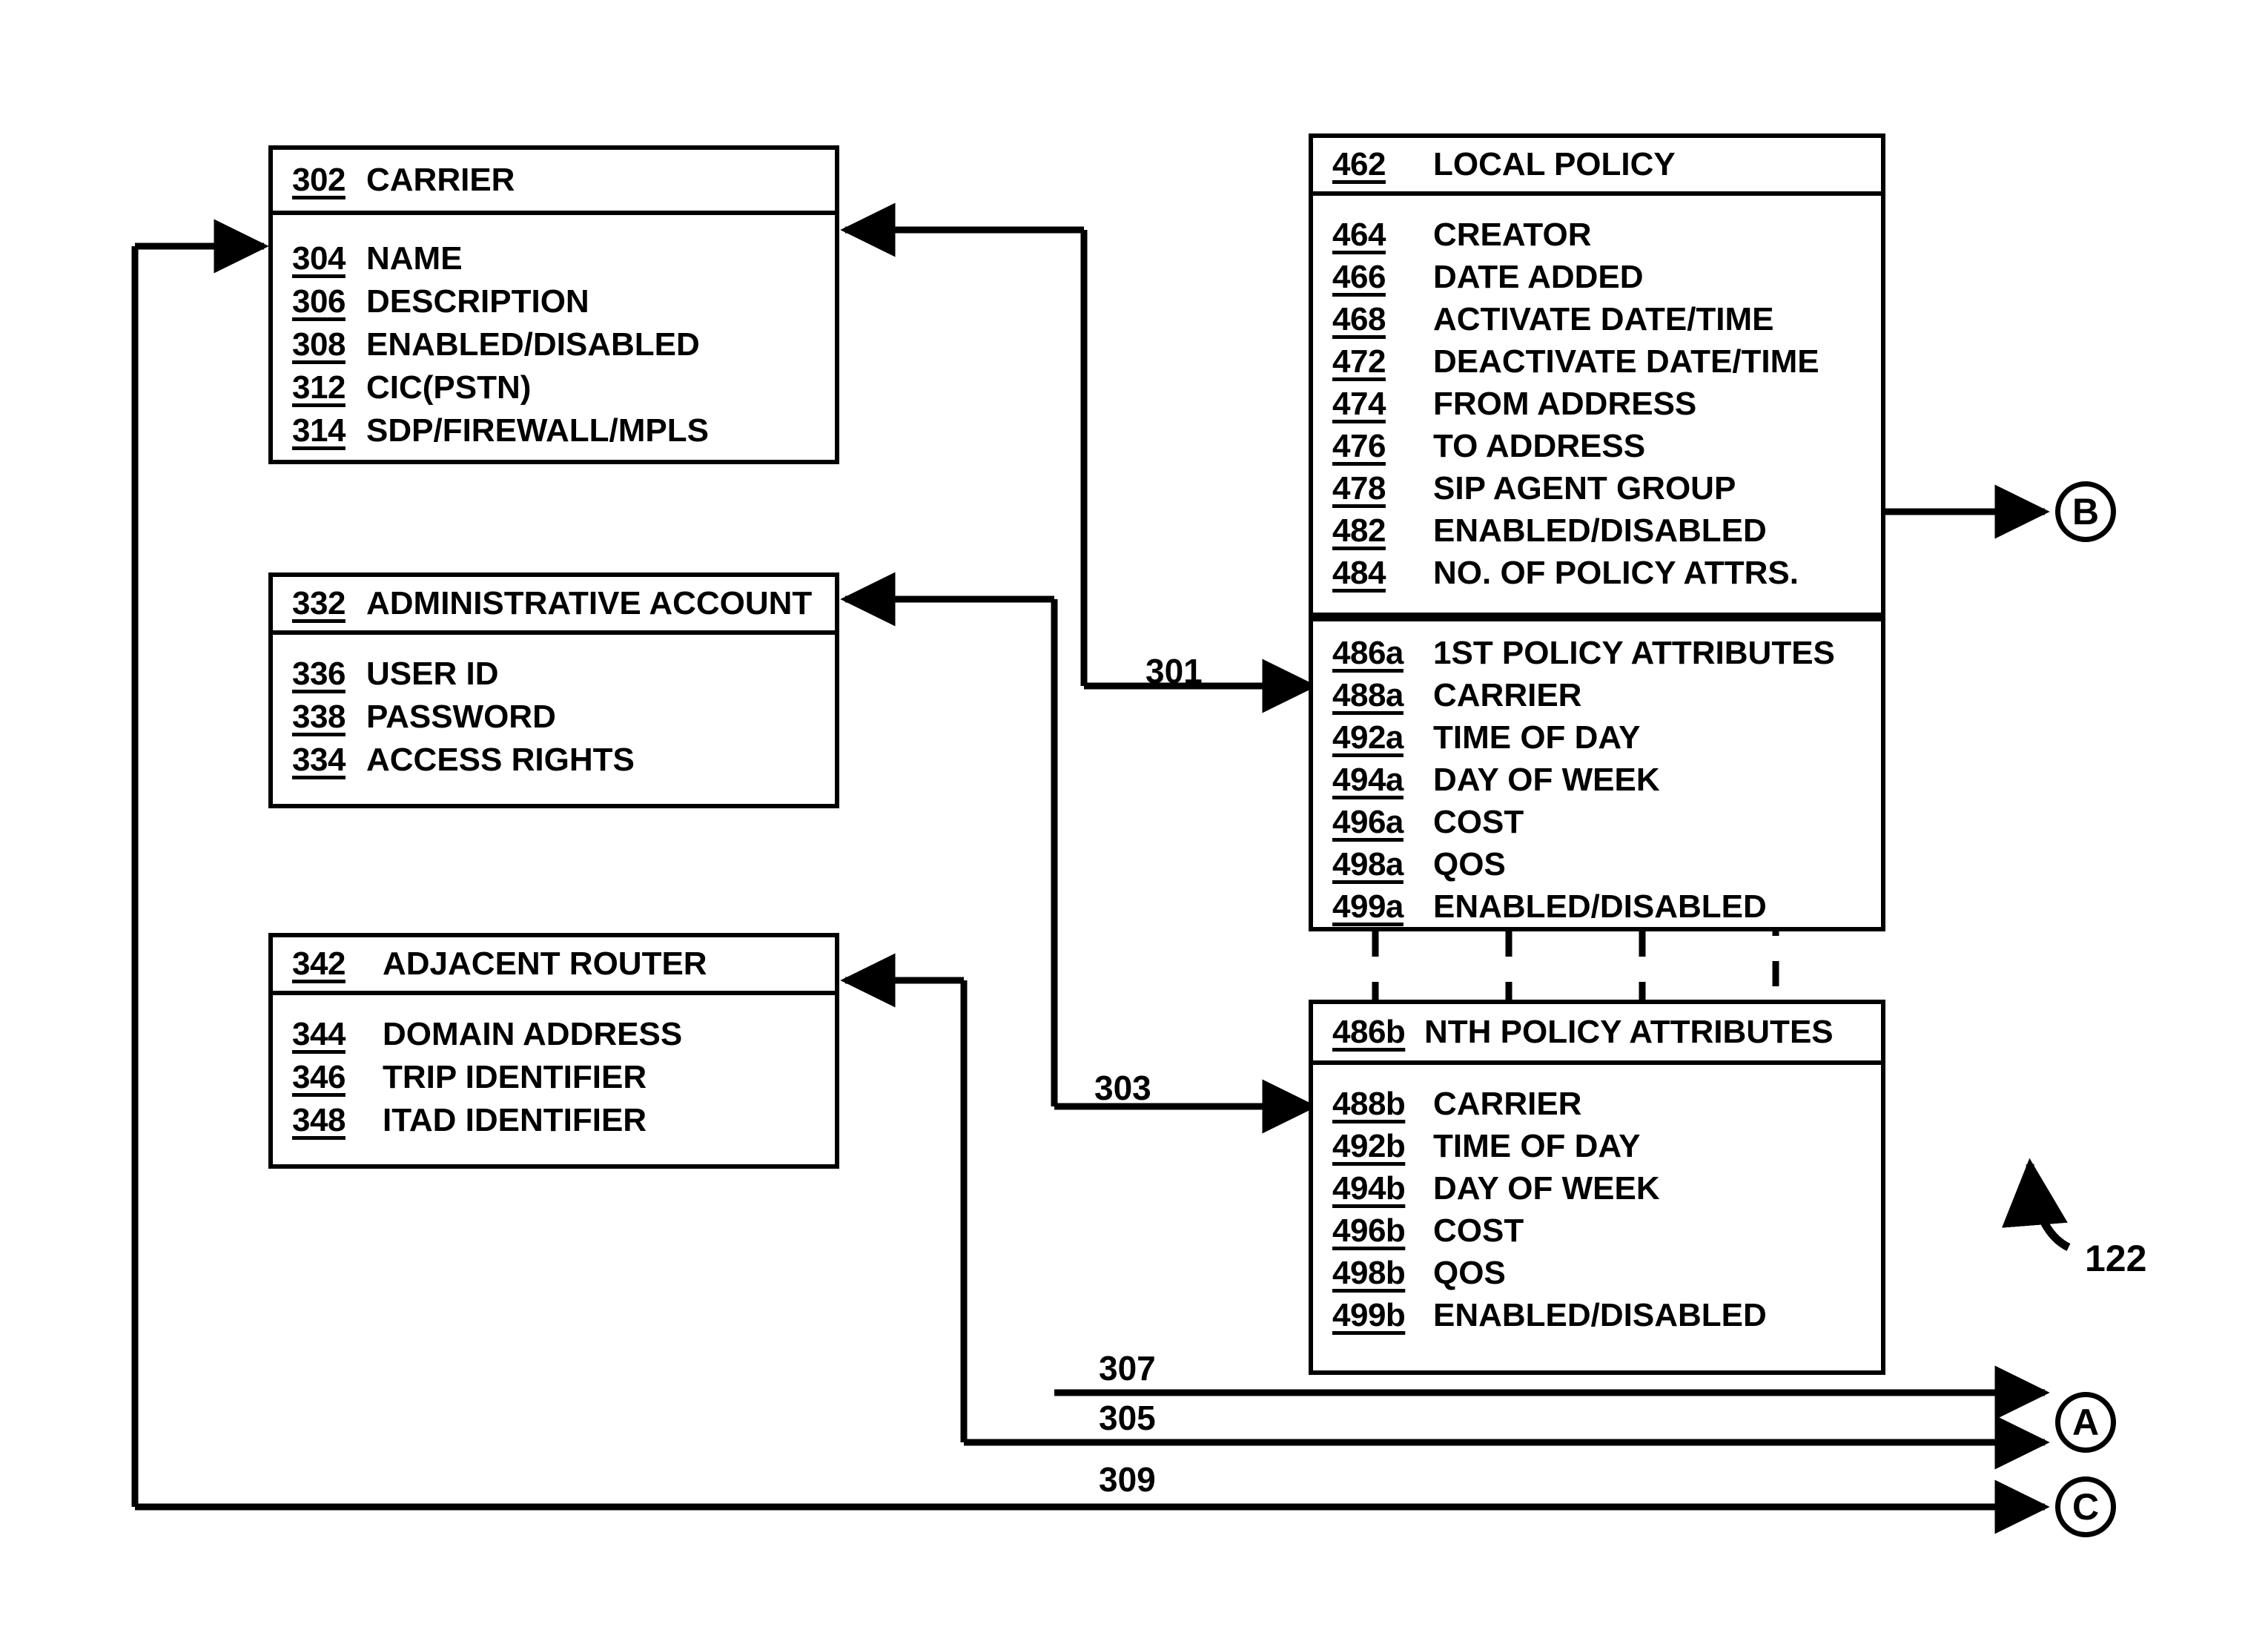 The image size is (2268, 1650). Describe the element at coordinates (2086, 1422) in the screenshot. I see `offpage-connector-a: A` at that location.